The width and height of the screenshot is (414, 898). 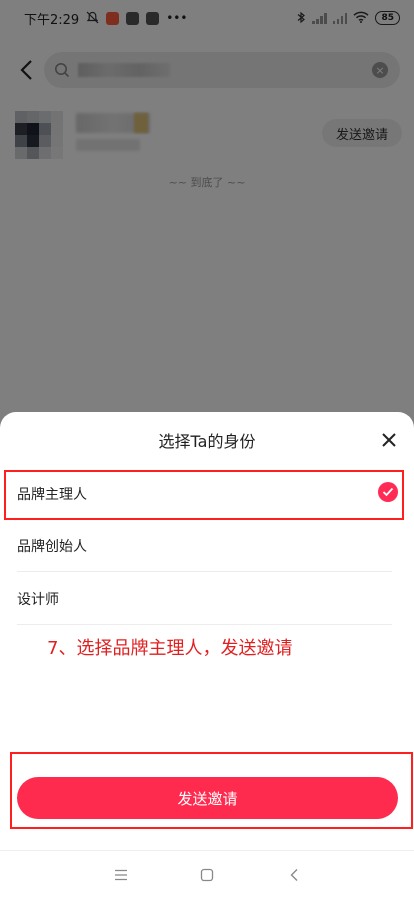 I want to click on system-nav-bar, so click(x=207, y=874).